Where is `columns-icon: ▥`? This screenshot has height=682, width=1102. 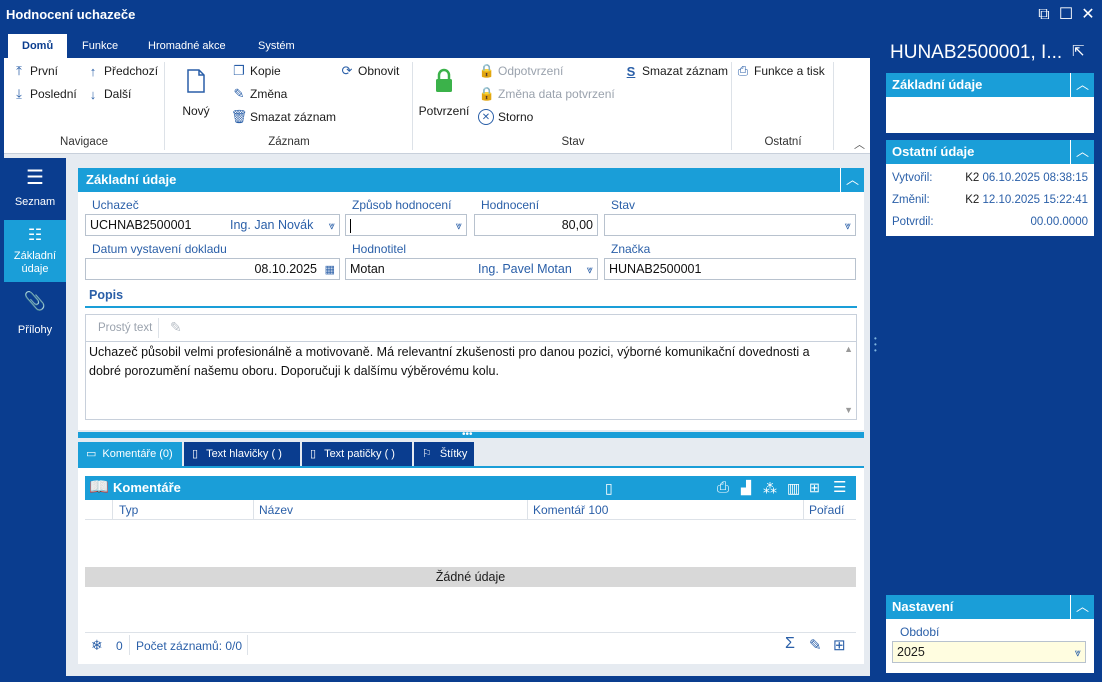 columns-icon: ▥ is located at coordinates (793, 488).